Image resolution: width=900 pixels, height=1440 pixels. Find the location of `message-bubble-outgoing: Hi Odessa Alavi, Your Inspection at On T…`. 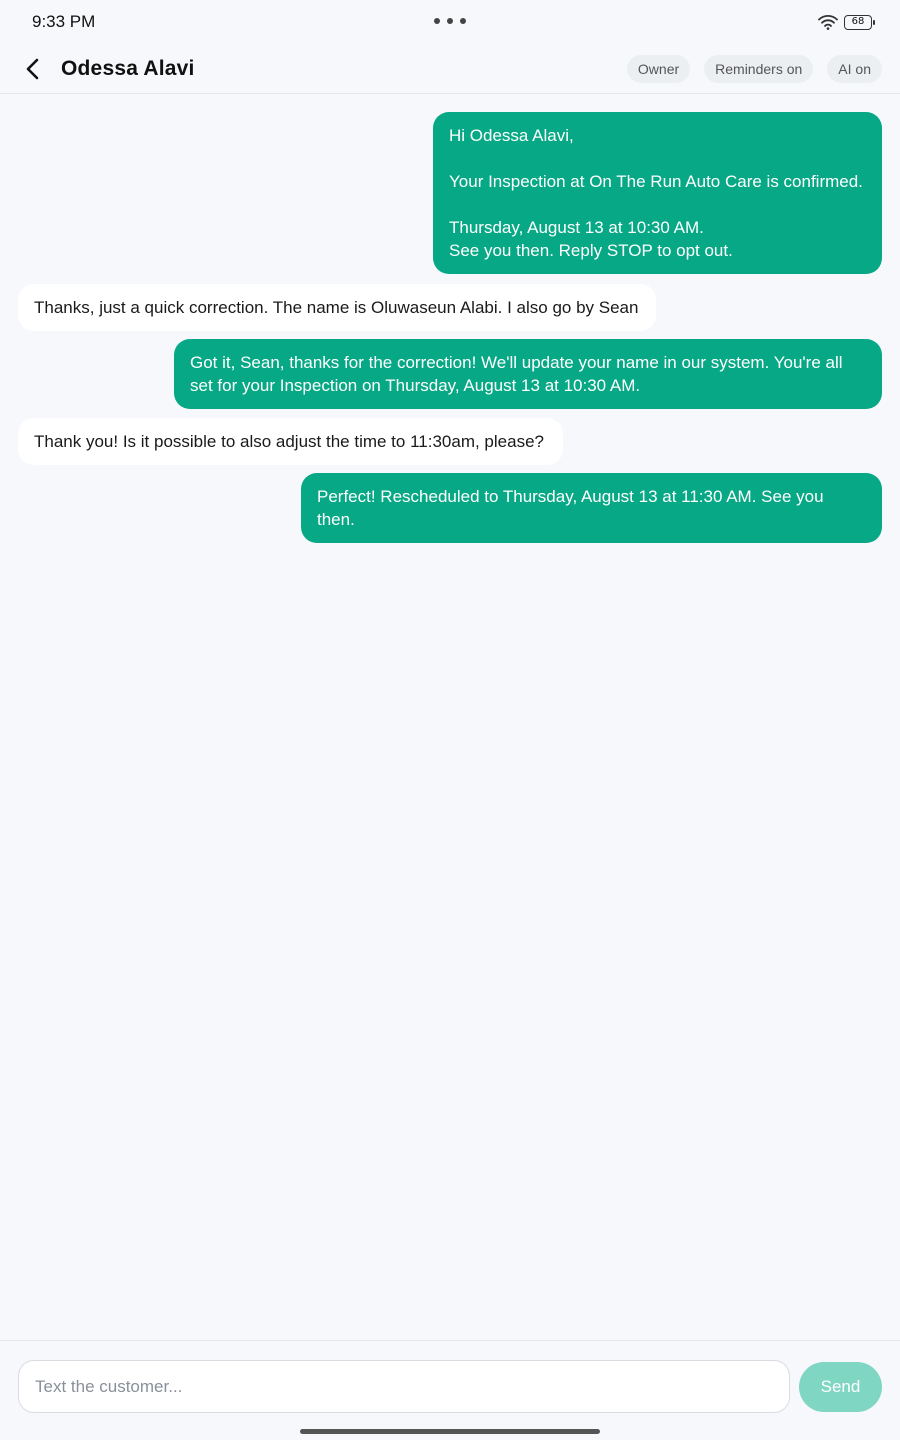

message-bubble-outgoing: Hi Odessa Alavi, Your Inspection at On T… is located at coordinates (657, 193).